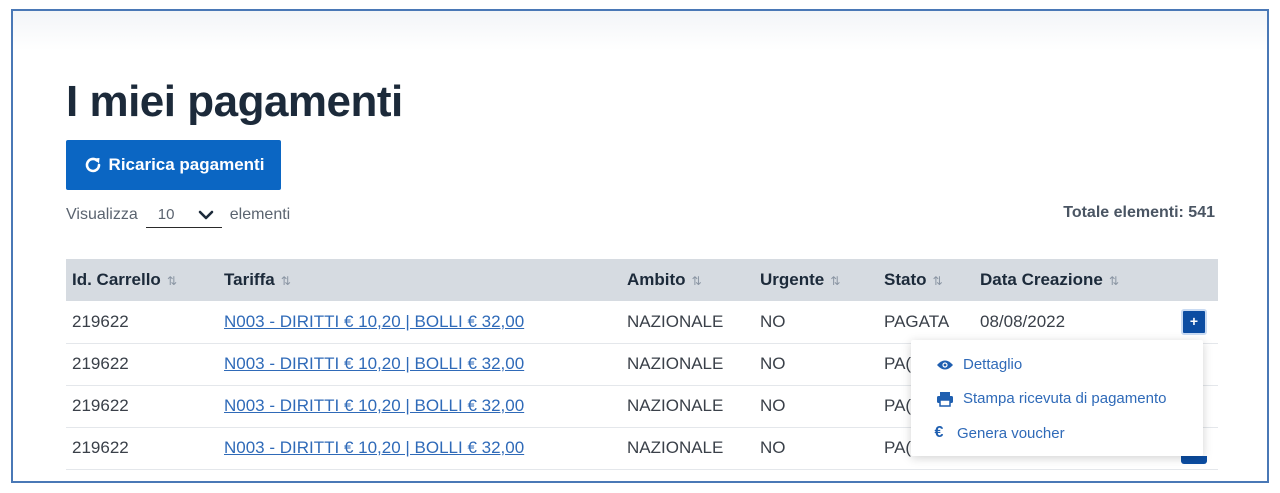 This screenshot has height=493, width=1280. I want to click on page-title: I miei pagamenti, so click(234, 101).